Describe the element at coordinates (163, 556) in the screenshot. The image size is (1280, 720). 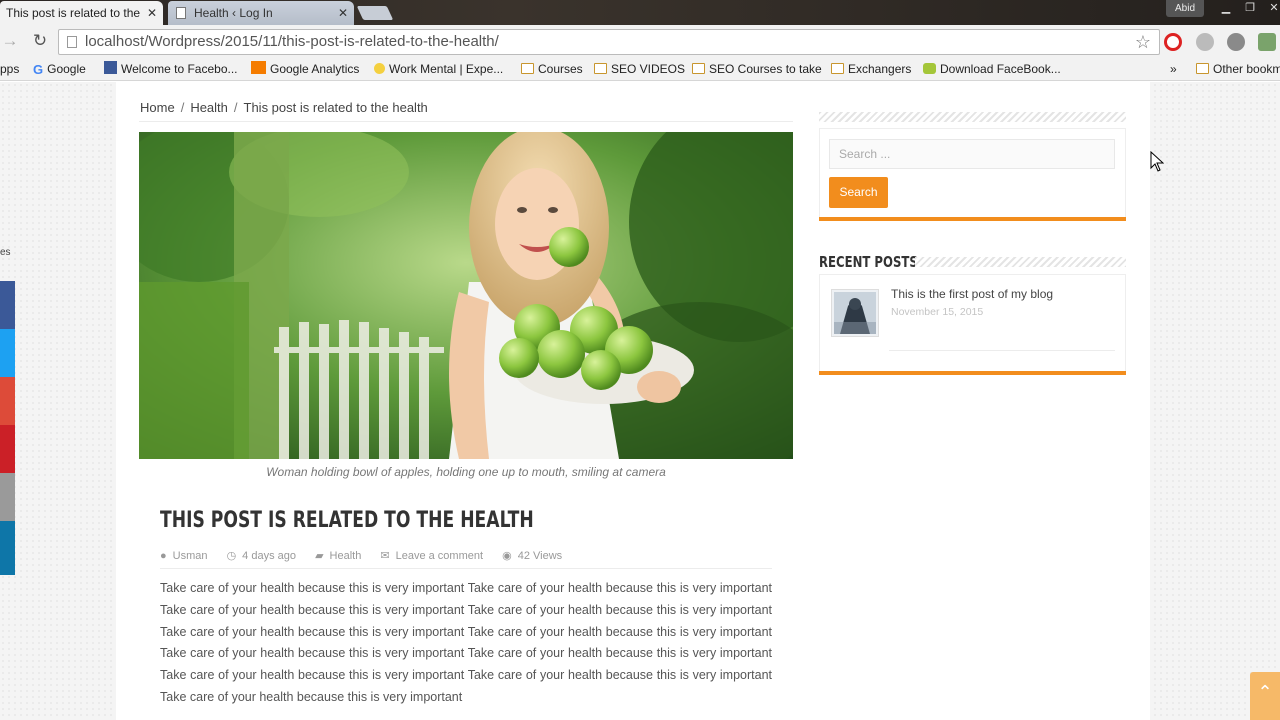
I see `user-icon: ●` at that location.